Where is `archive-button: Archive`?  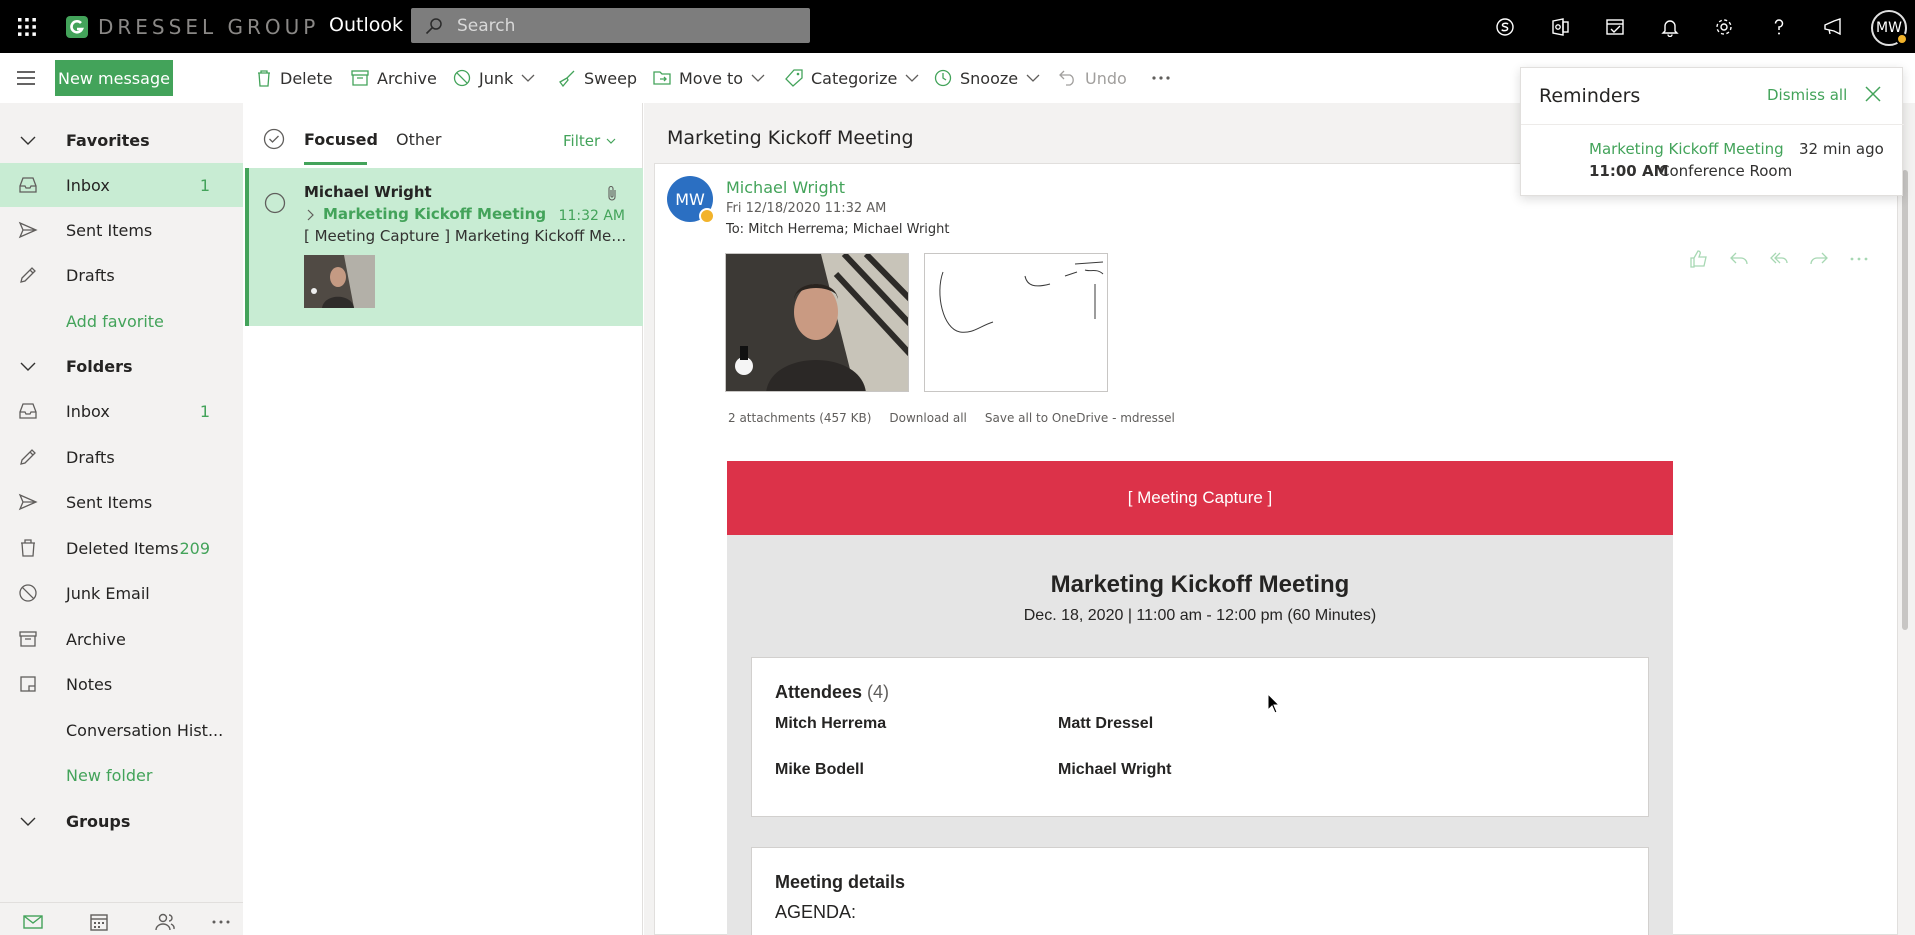
archive-button: Archive is located at coordinates (394, 78).